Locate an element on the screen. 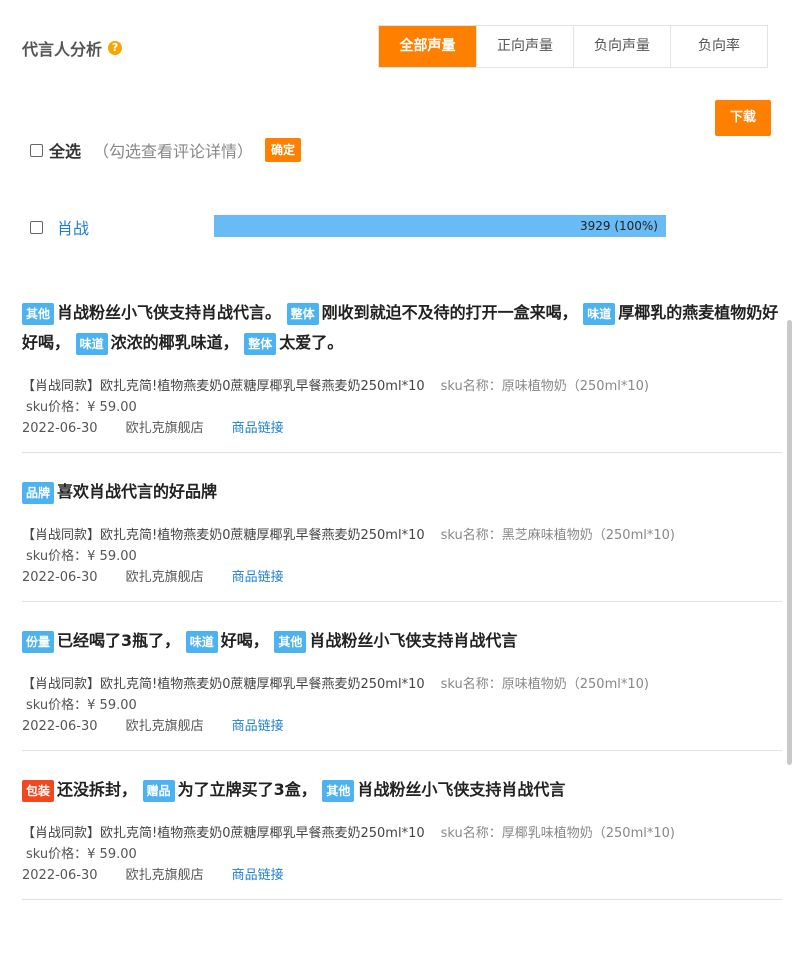 Image resolution: width=799 pixels, height=958 pixels. spokesperson-checkbox is located at coordinates (36, 227).